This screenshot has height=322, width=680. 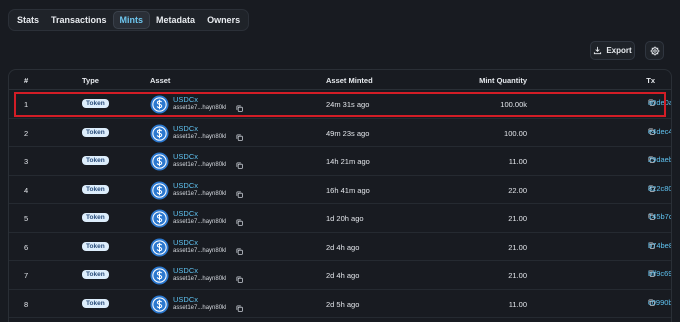 I want to click on tx-cell: 29daeb7b...8386b093, so click(x=659, y=159).